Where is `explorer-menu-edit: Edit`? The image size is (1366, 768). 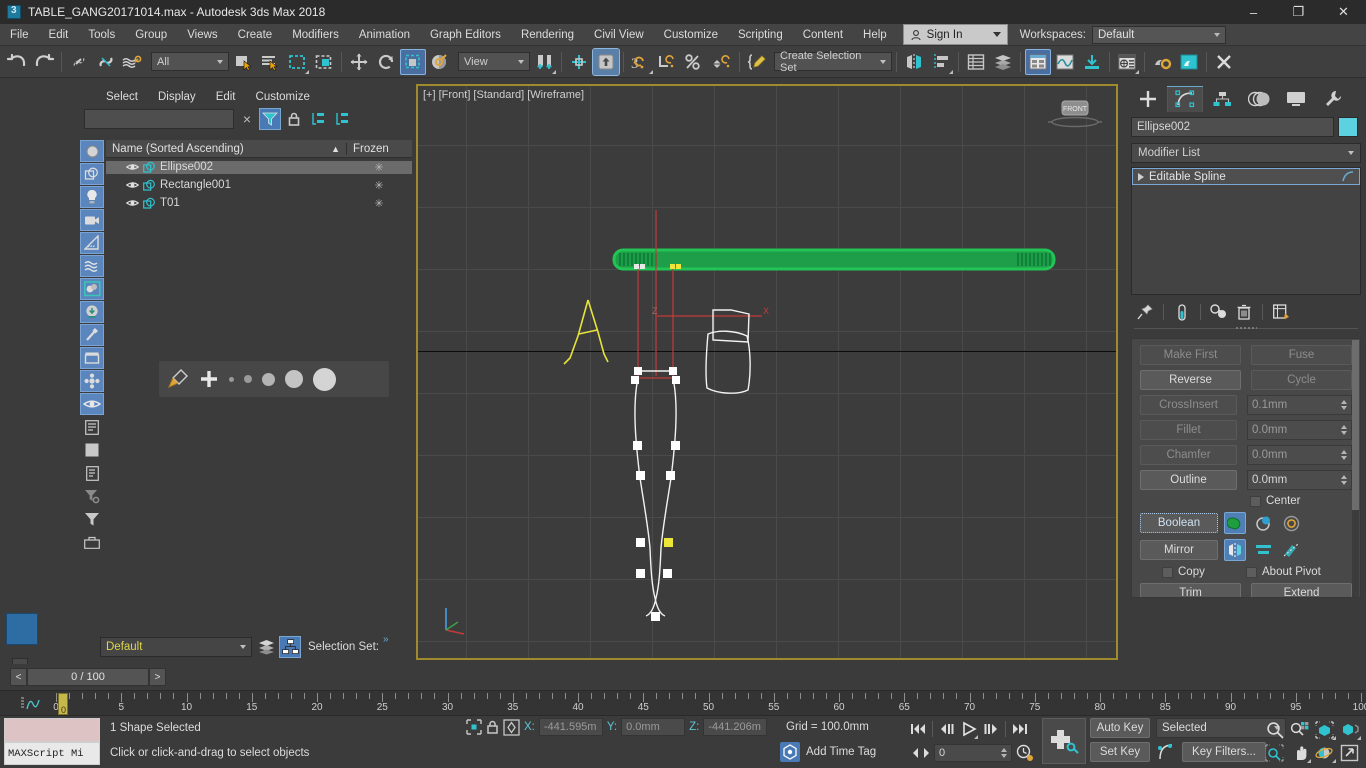 explorer-menu-edit: Edit is located at coordinates (226, 97).